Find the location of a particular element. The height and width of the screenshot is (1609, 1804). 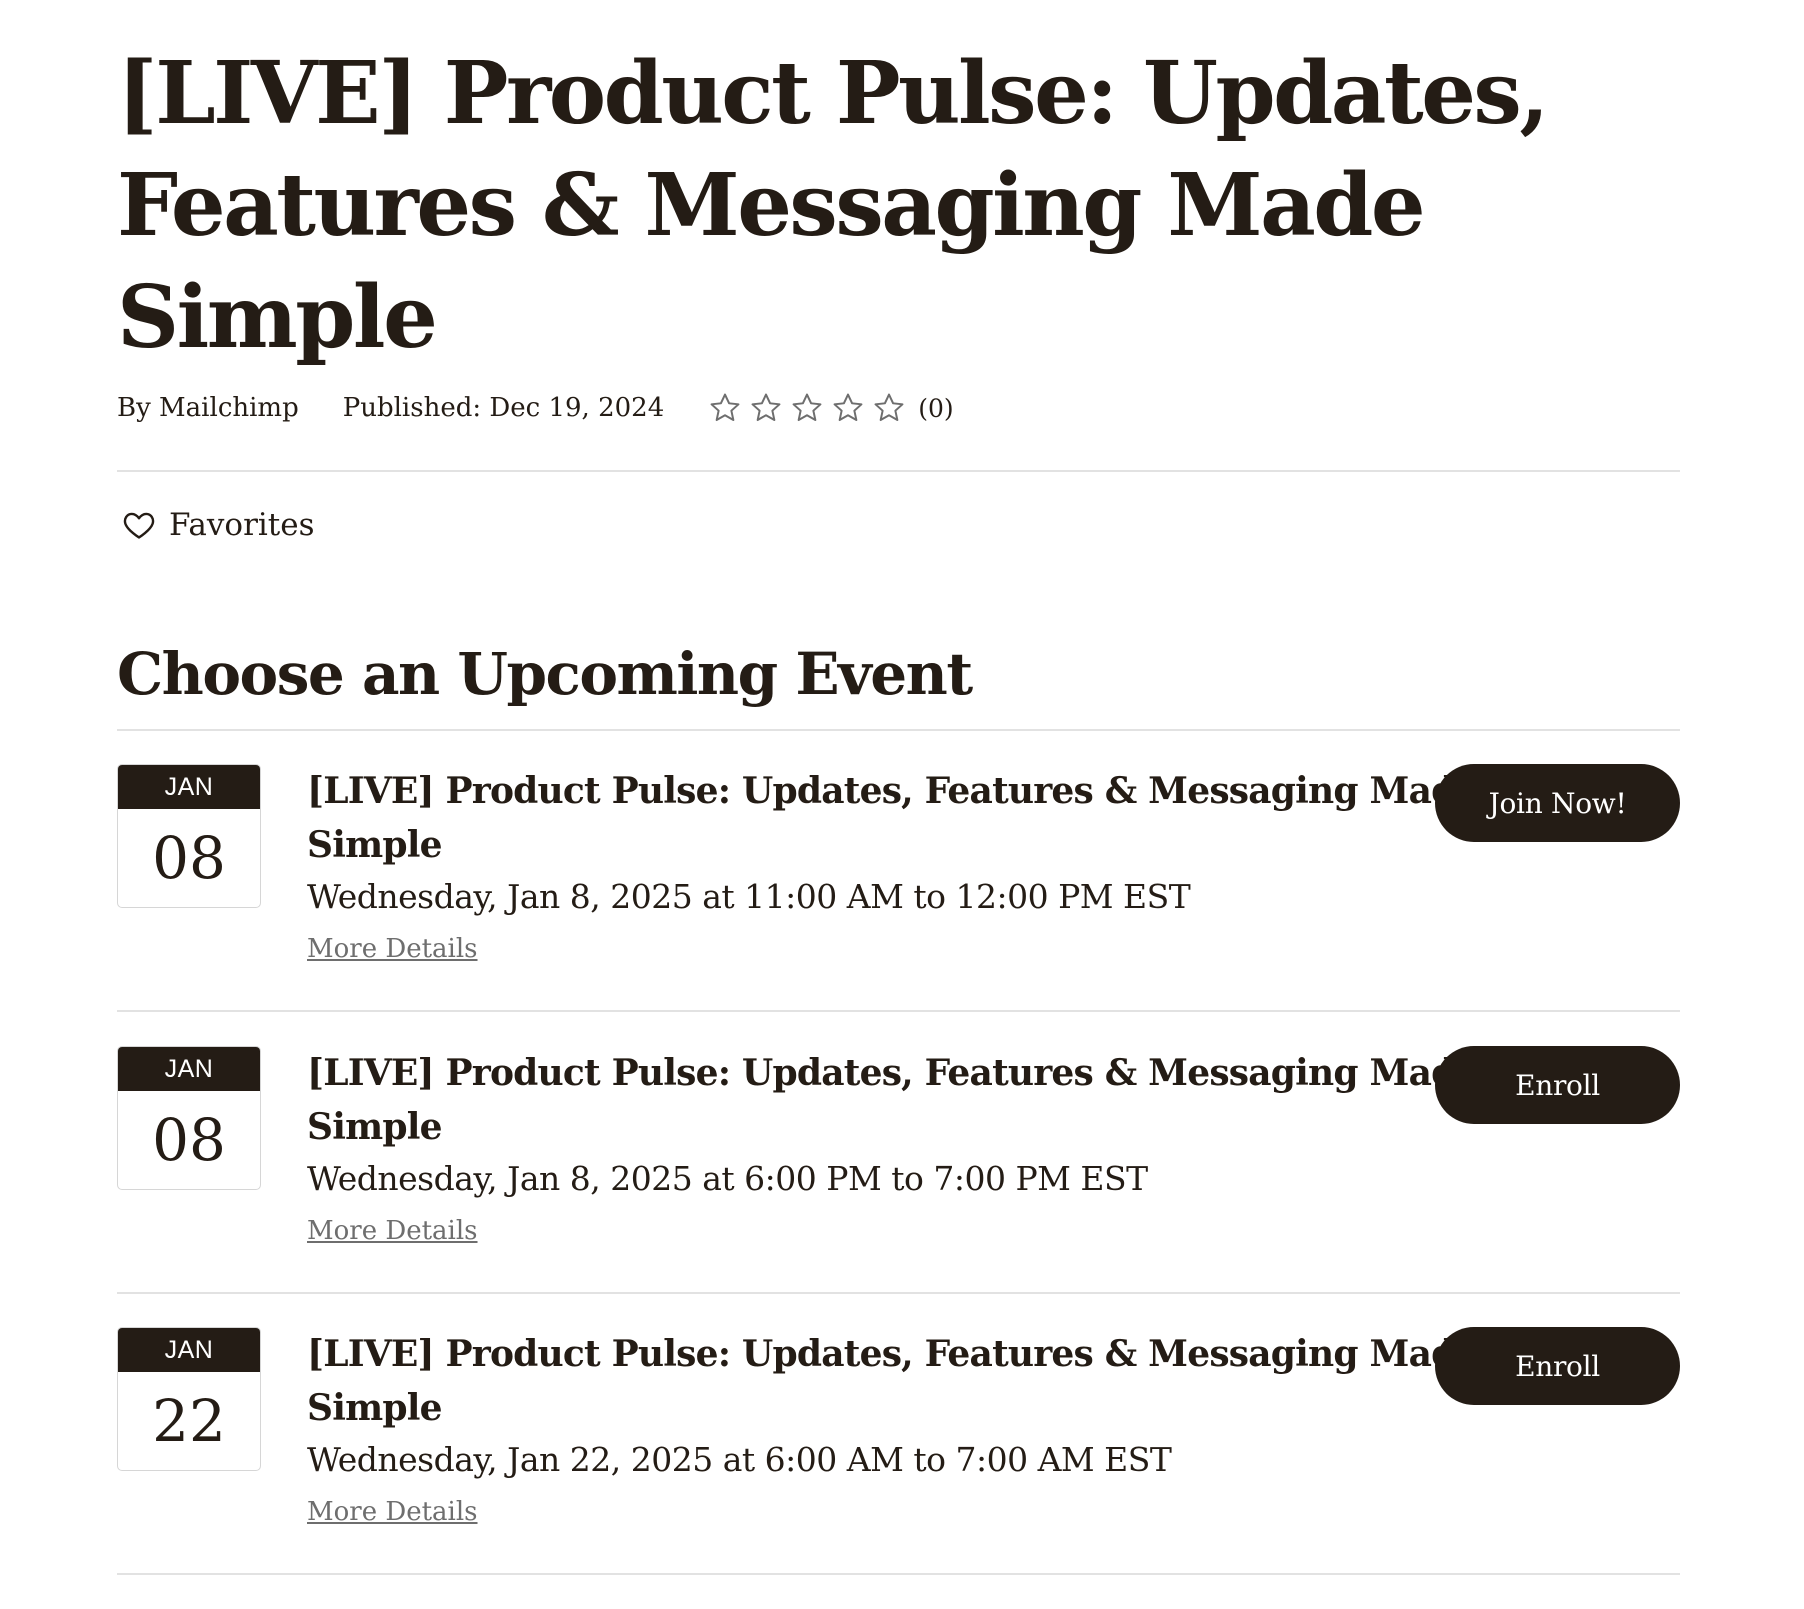

favorites-button: Favorites is located at coordinates (218, 525).